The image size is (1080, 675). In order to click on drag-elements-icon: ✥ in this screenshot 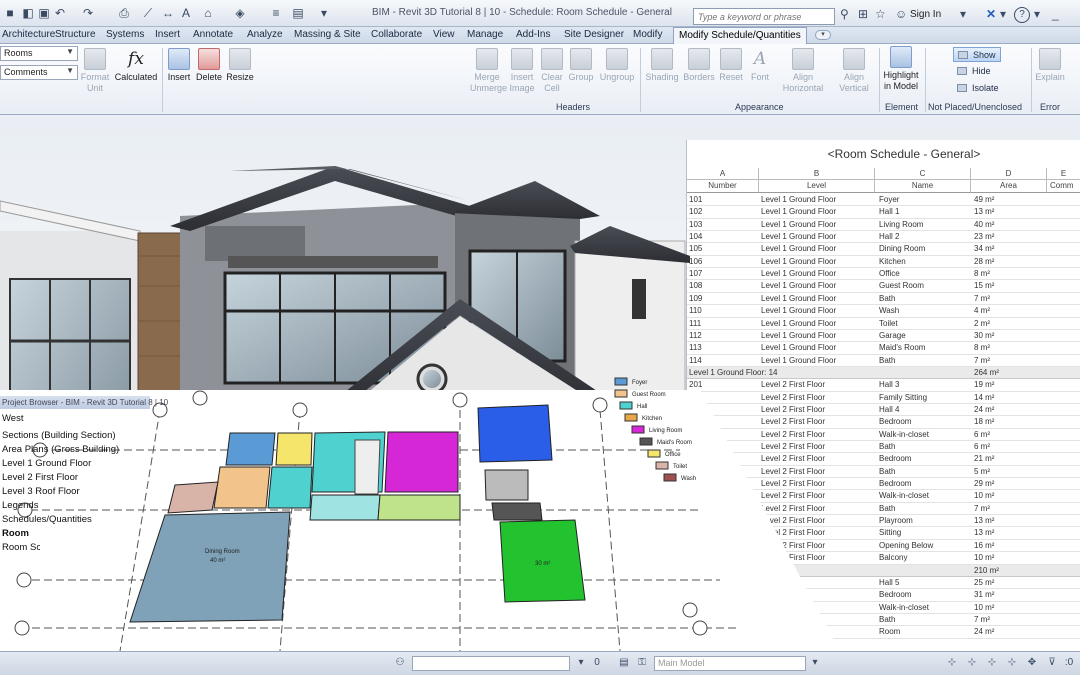, I will do `click(1032, 663)`.